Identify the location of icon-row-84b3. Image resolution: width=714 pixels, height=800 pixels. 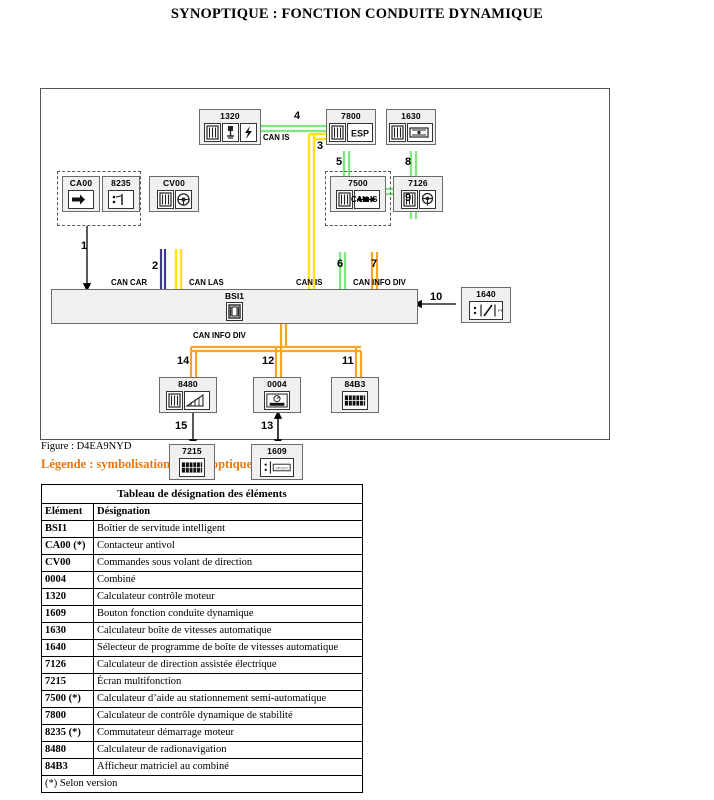
(355, 401).